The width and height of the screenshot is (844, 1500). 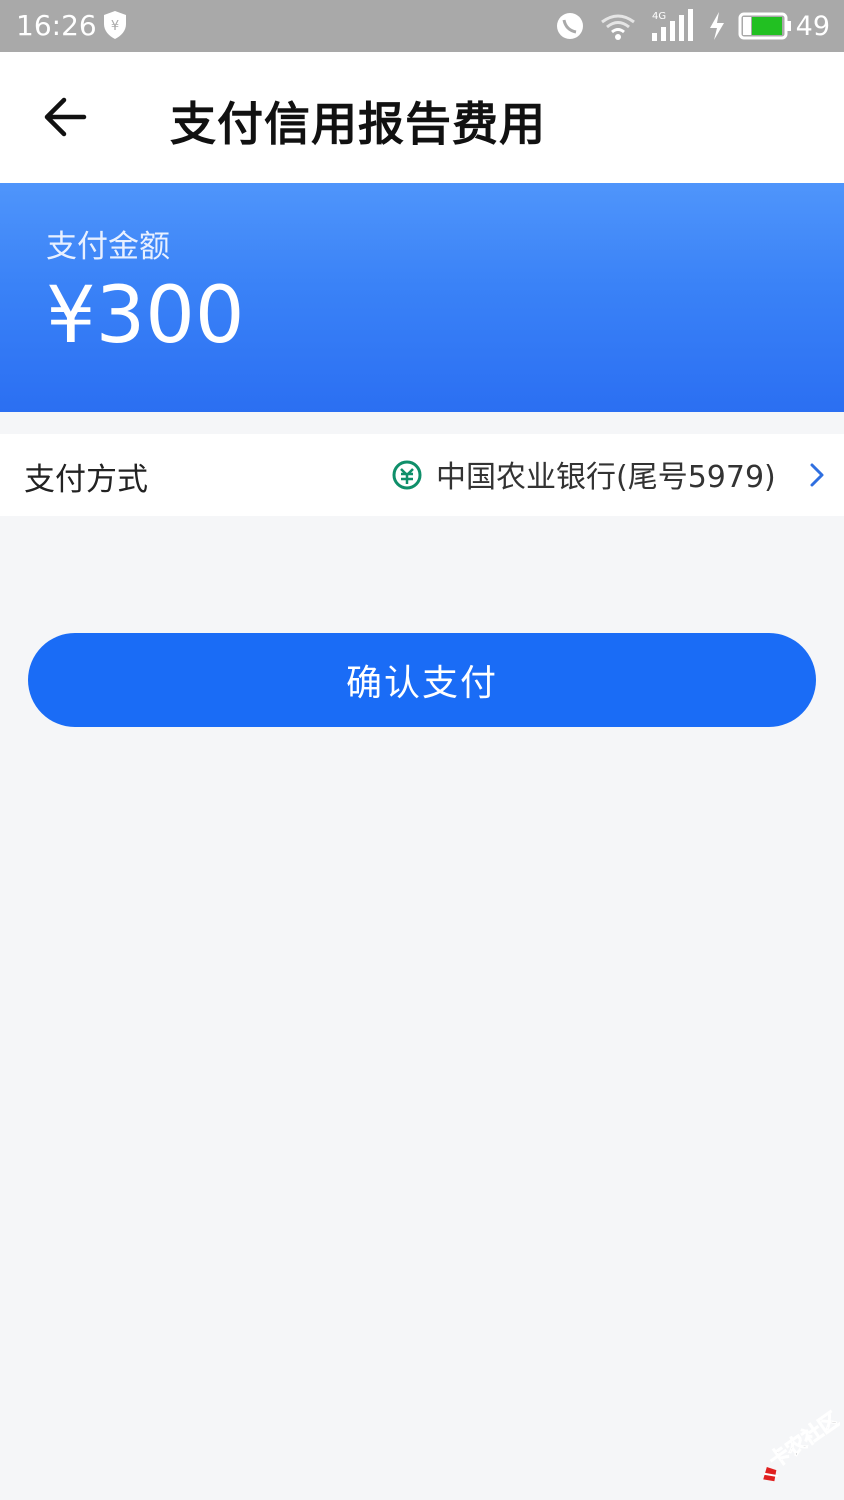 What do you see at coordinates (65, 117) in the screenshot?
I see `back-arrow-icon` at bounding box center [65, 117].